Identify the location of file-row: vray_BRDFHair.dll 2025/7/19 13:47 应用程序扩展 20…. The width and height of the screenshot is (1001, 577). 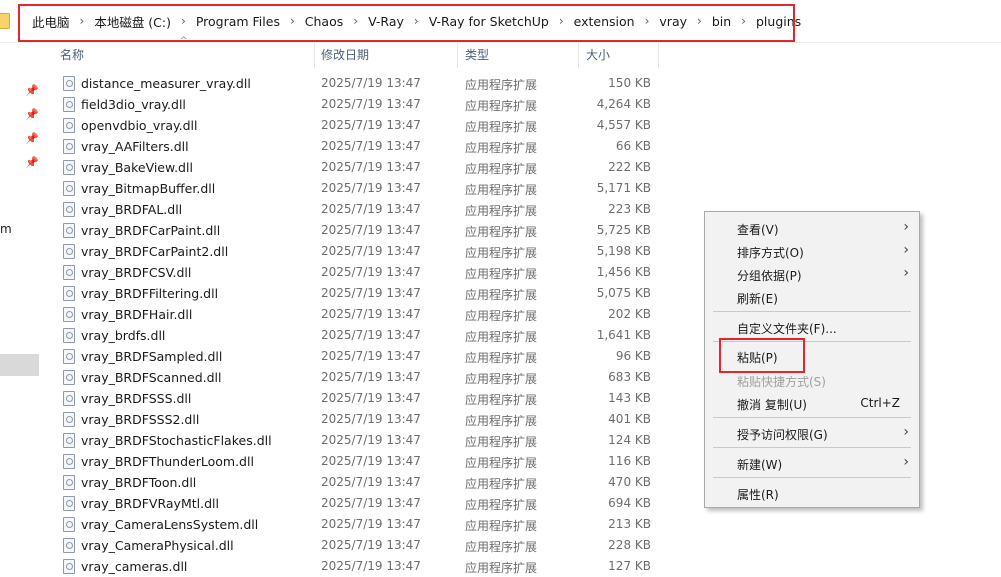
(356, 314).